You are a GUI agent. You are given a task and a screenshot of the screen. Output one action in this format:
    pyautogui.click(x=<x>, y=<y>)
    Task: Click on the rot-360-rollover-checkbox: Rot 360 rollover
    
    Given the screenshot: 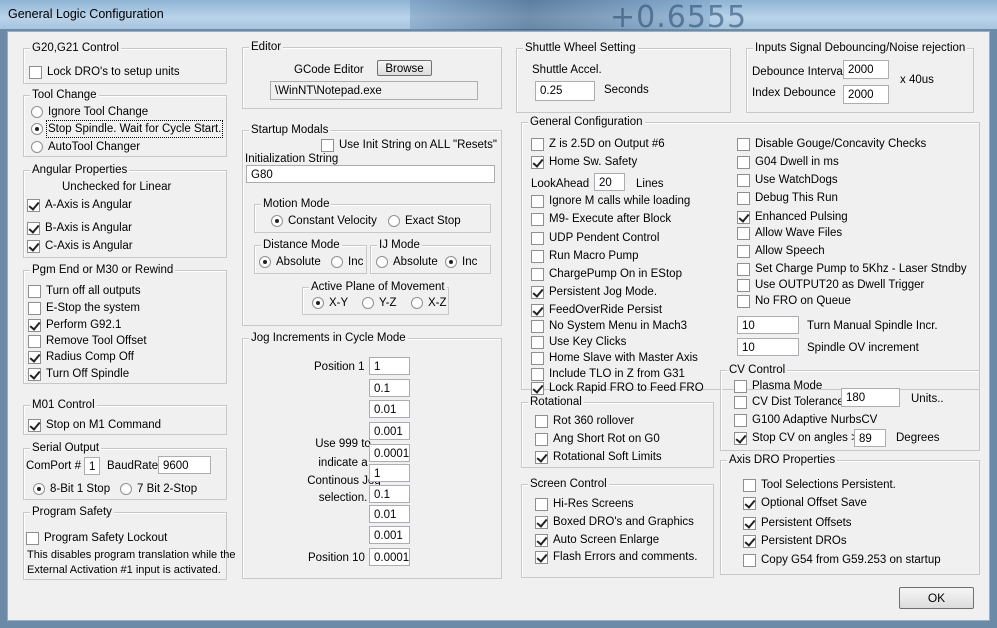 What is the action you would take?
    pyautogui.click(x=584, y=421)
    